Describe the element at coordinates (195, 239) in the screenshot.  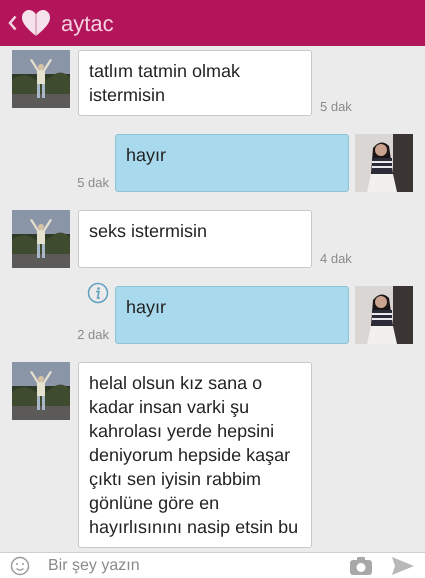
I see `message-bubble: seks istermisin` at that location.